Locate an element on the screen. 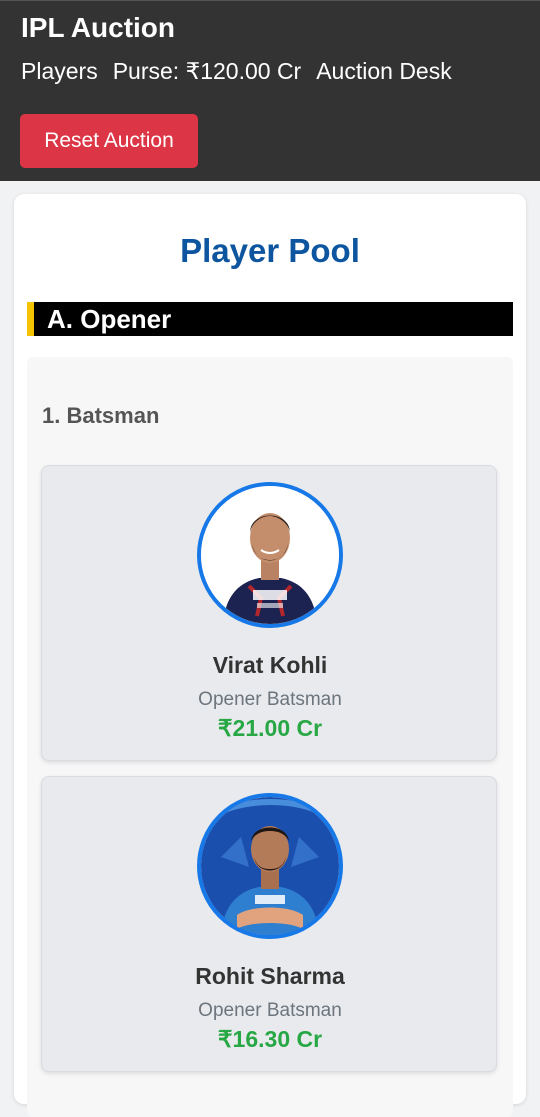 This screenshot has height=1117, width=540. player-price: ₹16.30 Cr is located at coordinates (270, 1039).